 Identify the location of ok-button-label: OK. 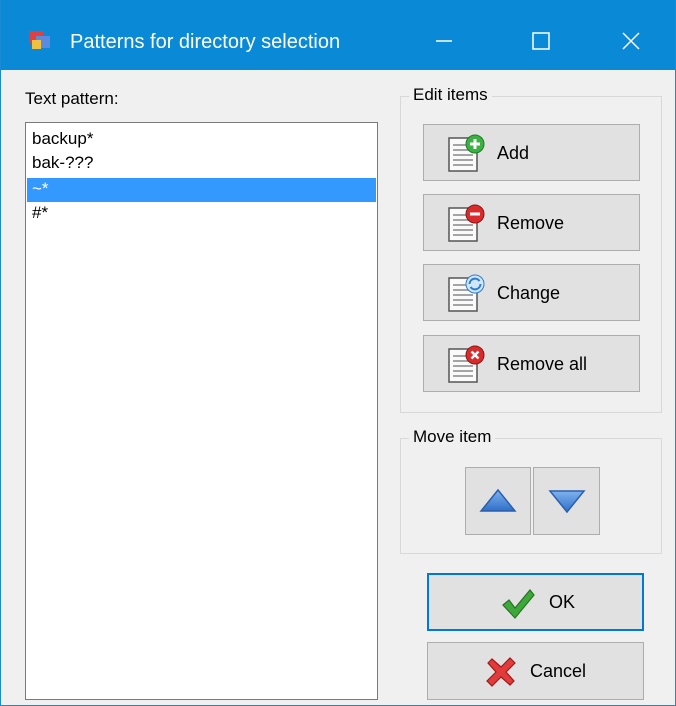
(562, 602).